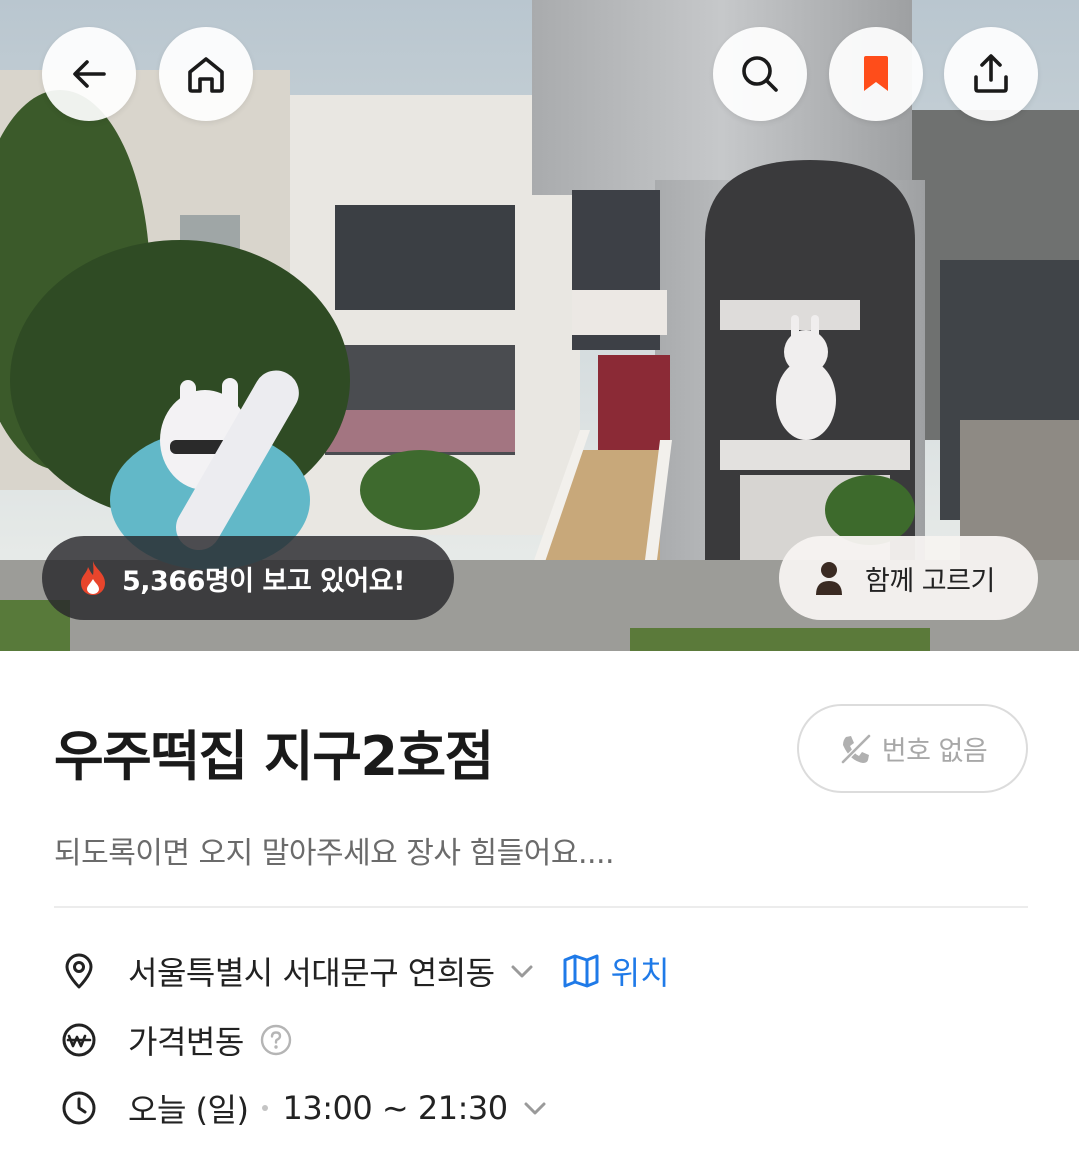  I want to click on separator-dot, so click(265, 1108).